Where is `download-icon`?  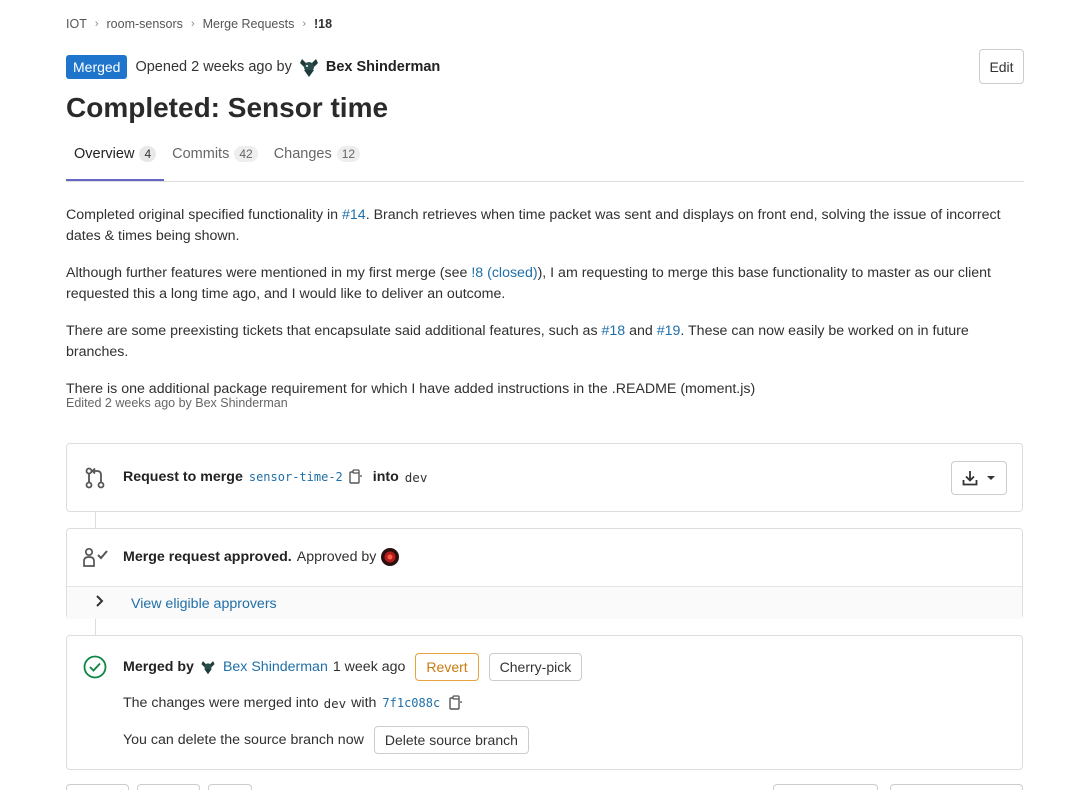
download-icon is located at coordinates (970, 478).